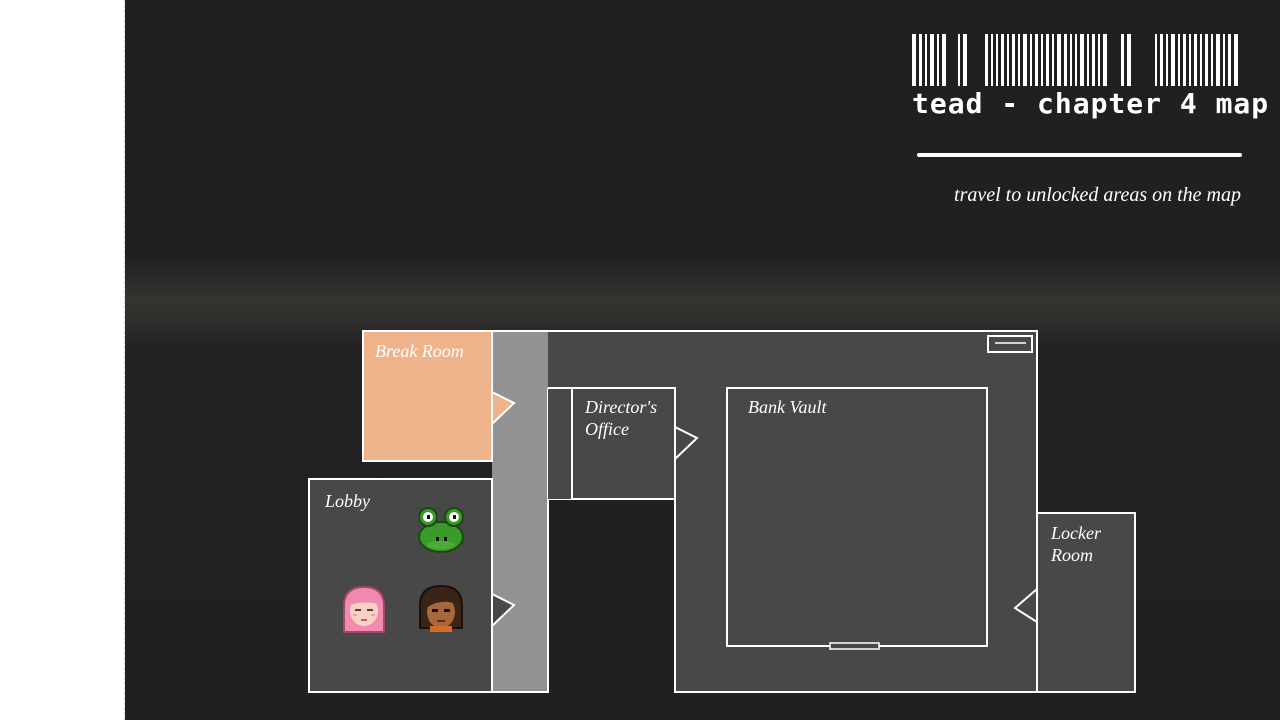  I want to click on bank-vault-label: Bank Vault, so click(787, 407).